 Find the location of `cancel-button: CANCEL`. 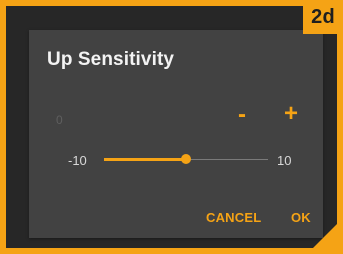

cancel-button: CANCEL is located at coordinates (233, 217).